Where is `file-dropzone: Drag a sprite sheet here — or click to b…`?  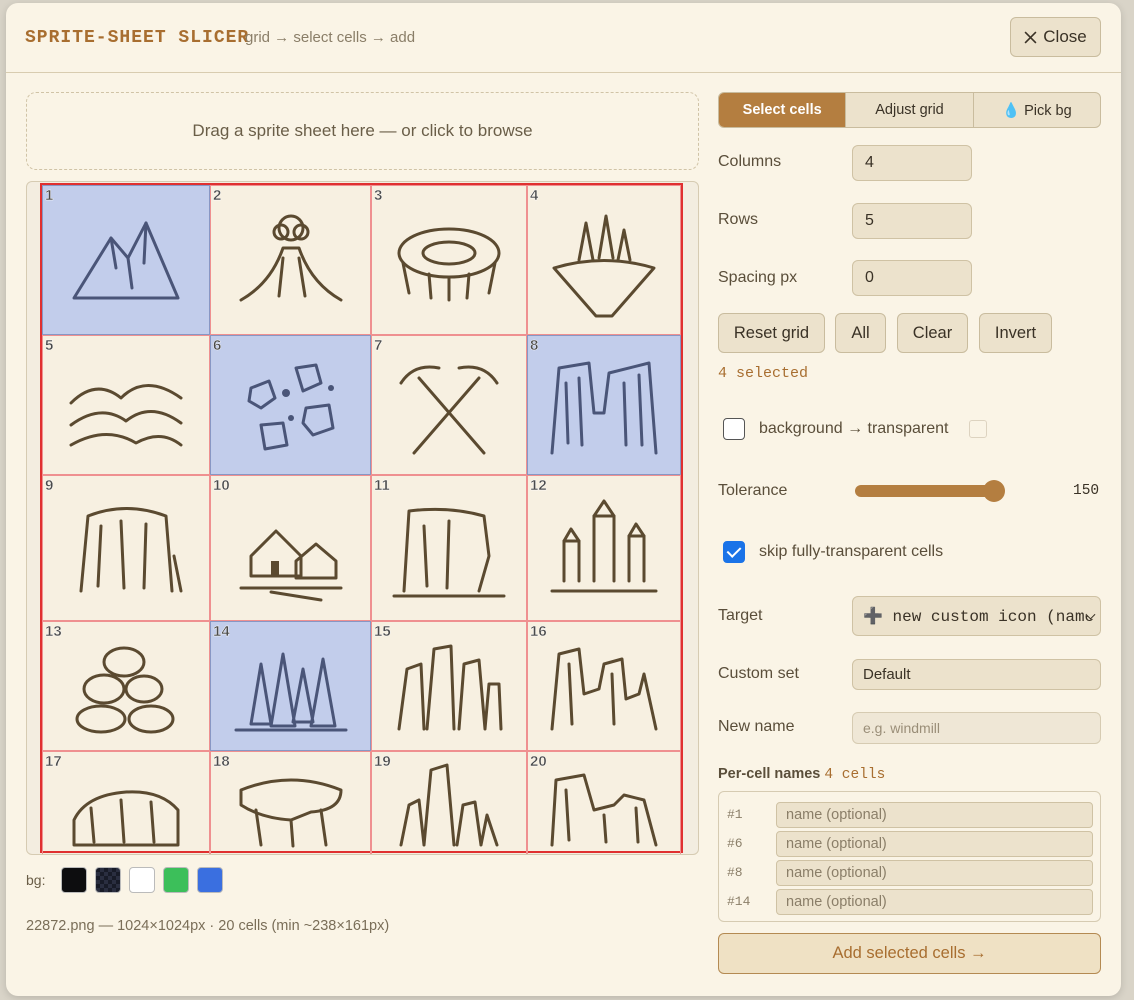
file-dropzone: Drag a sprite sheet here — or click to b… is located at coordinates (362, 131).